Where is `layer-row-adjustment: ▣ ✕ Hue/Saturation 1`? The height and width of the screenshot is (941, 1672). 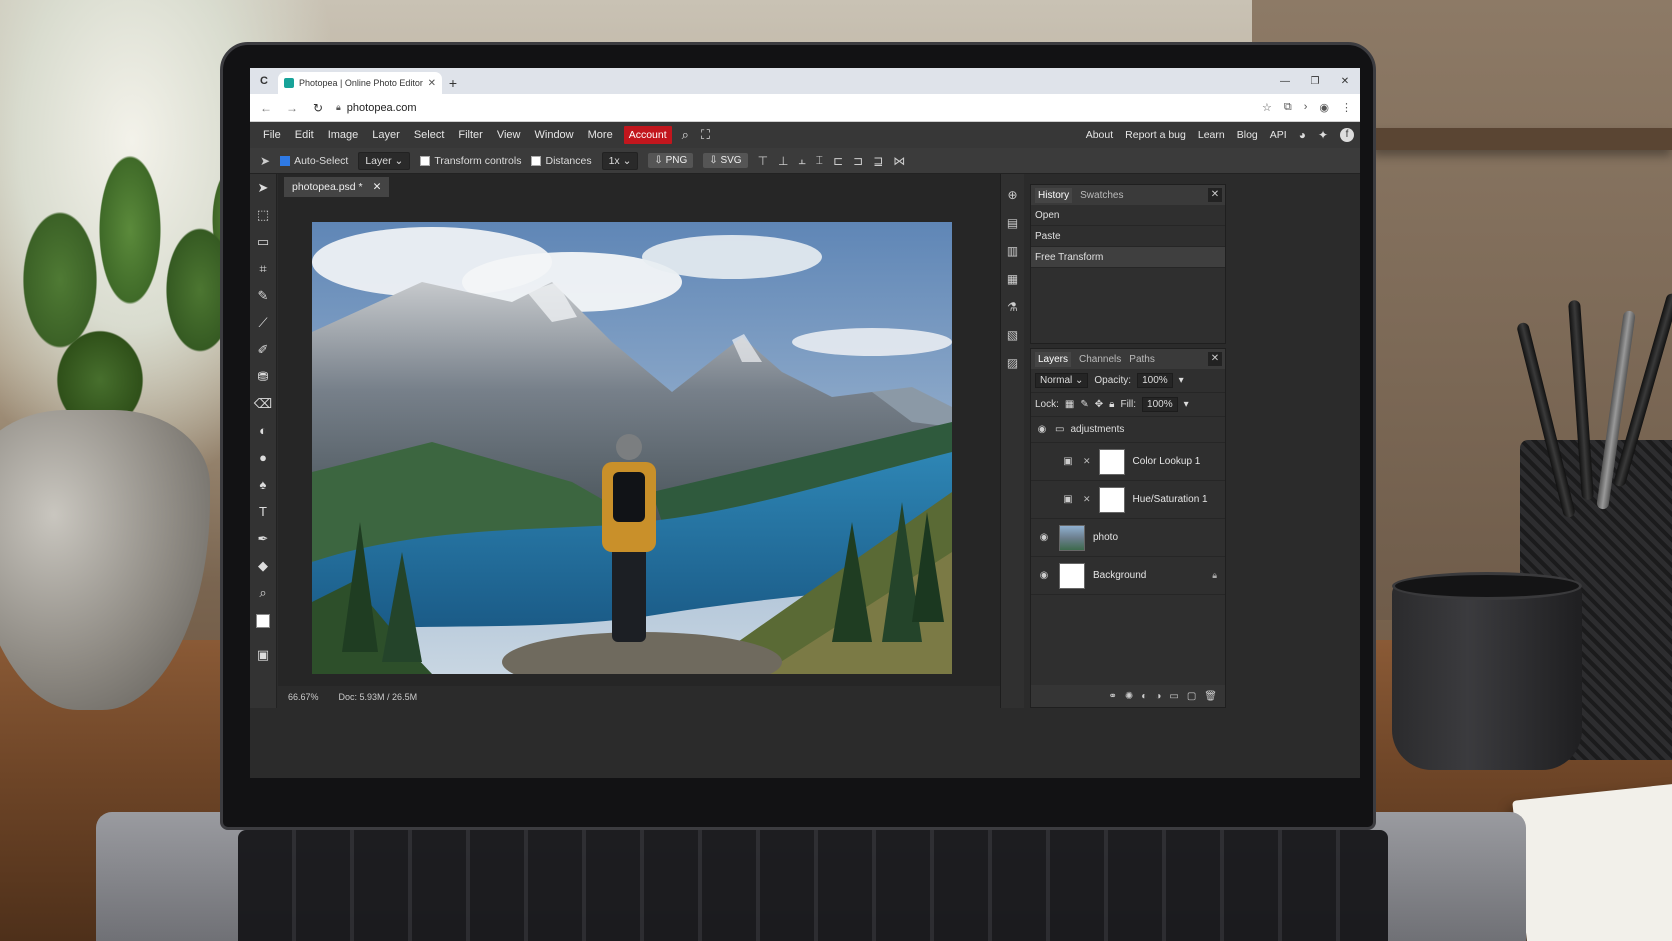
layer-row-adjustment: ▣ ✕ Hue/Saturation 1 is located at coordinates (1128, 500).